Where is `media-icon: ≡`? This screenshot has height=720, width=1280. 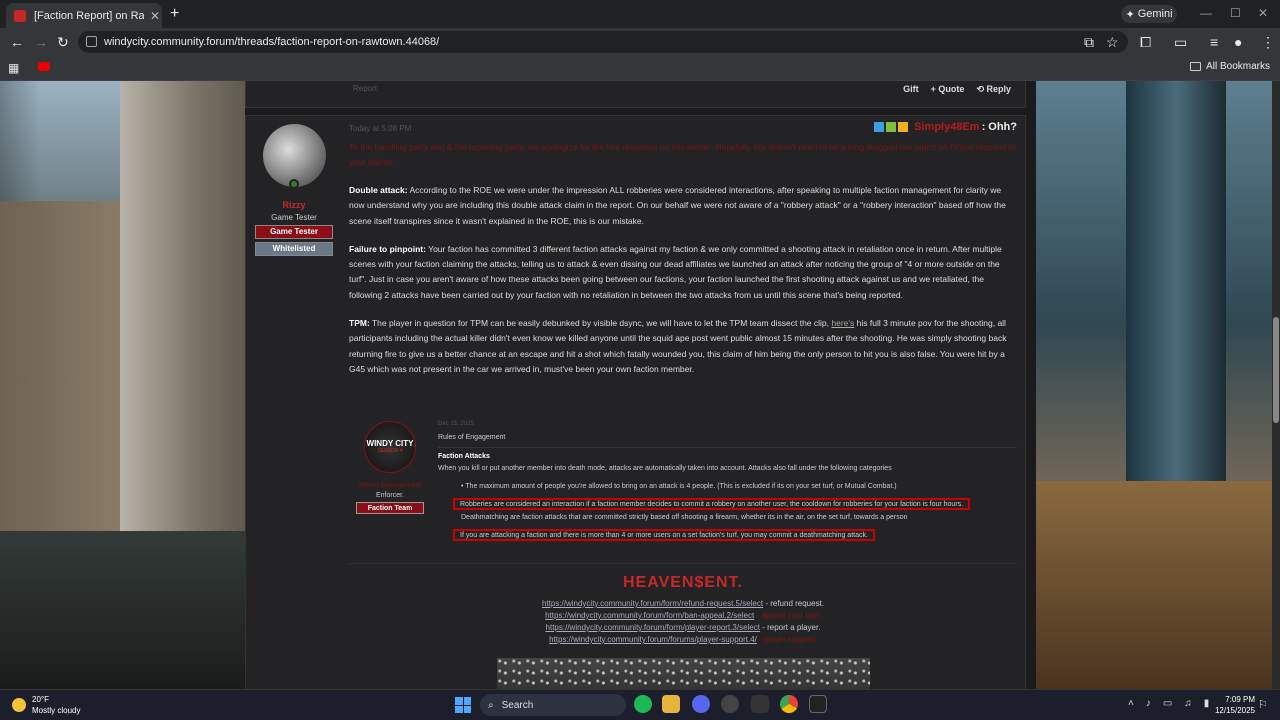 media-icon: ≡ is located at coordinates (1214, 42).